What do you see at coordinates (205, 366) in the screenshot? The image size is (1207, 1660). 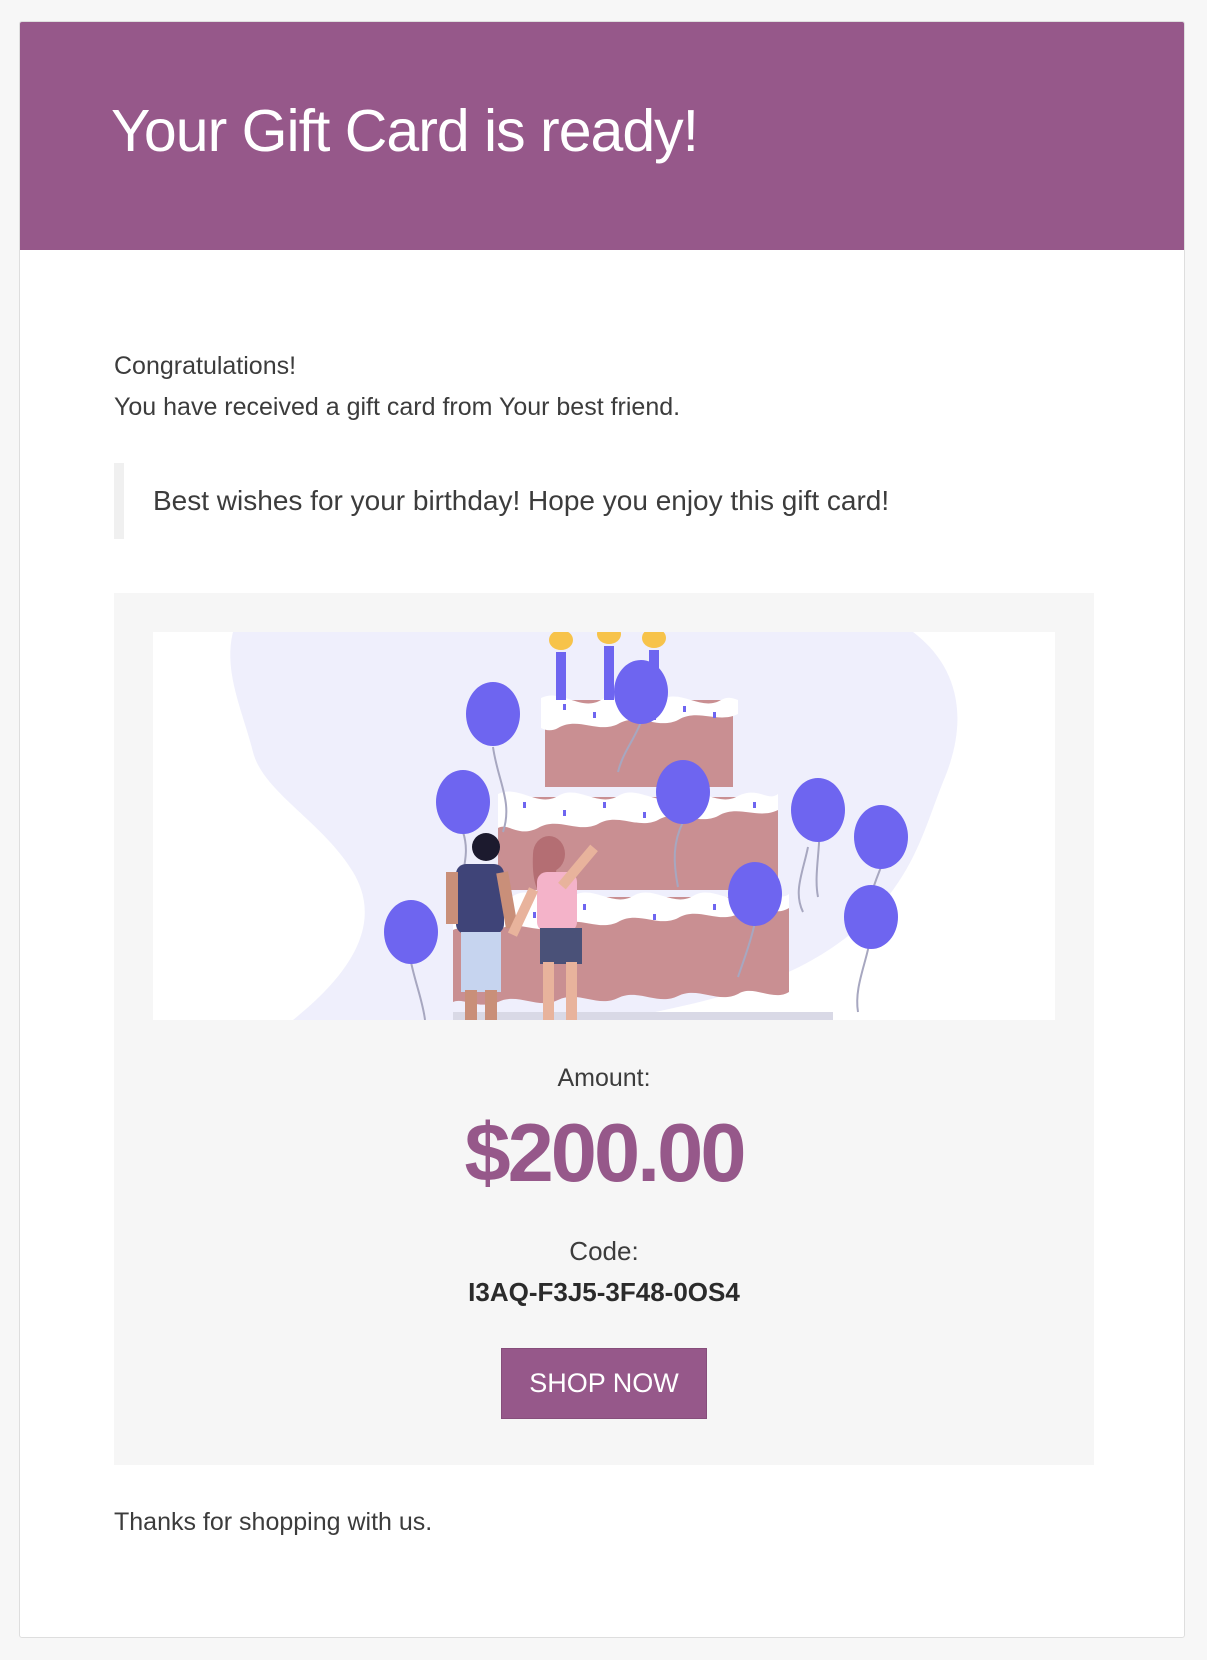 I see `greeting-text: Congratulations!` at bounding box center [205, 366].